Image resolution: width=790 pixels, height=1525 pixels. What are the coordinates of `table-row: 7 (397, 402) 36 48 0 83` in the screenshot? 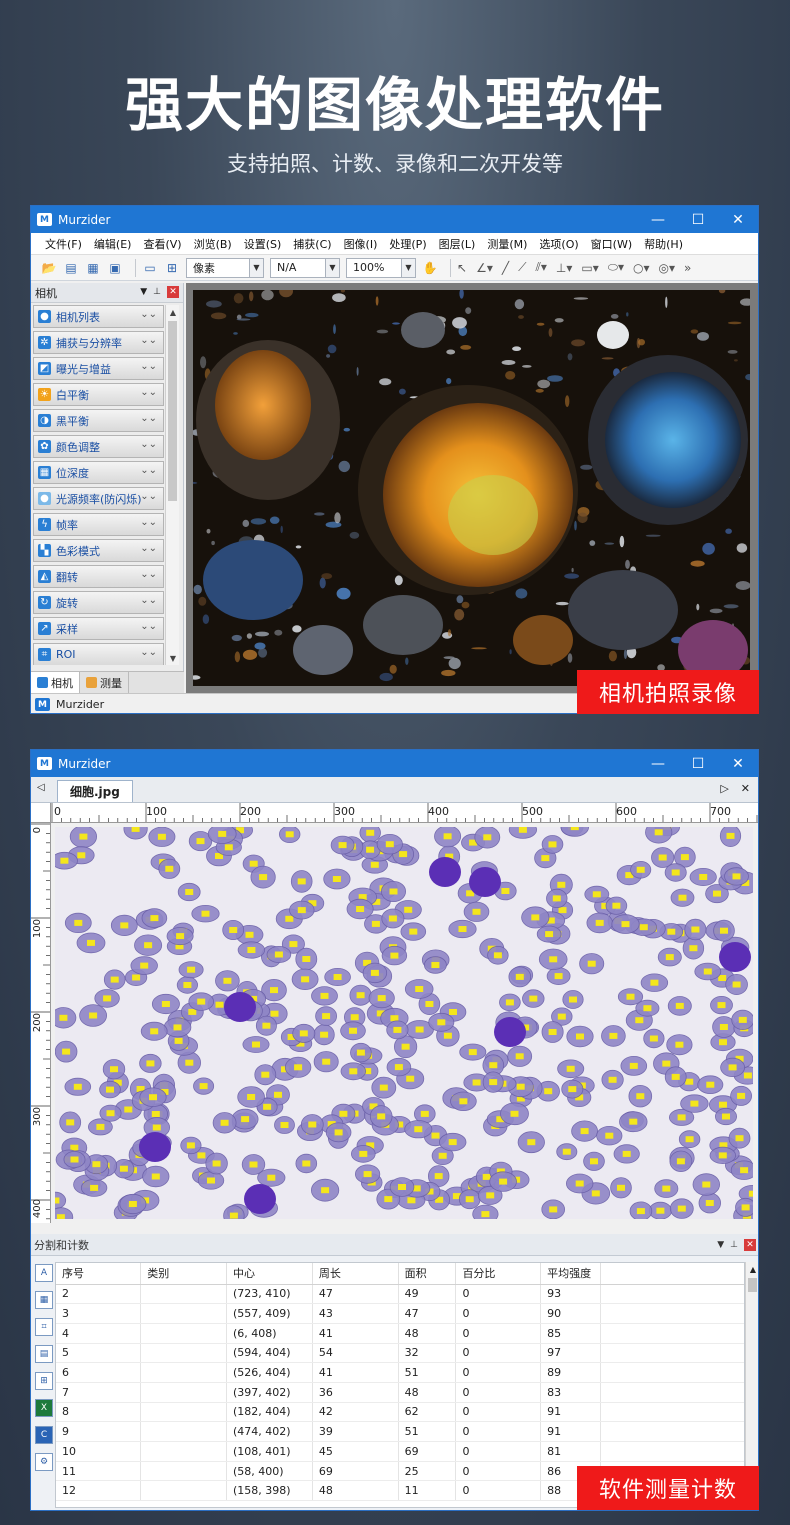 It's located at (400, 1392).